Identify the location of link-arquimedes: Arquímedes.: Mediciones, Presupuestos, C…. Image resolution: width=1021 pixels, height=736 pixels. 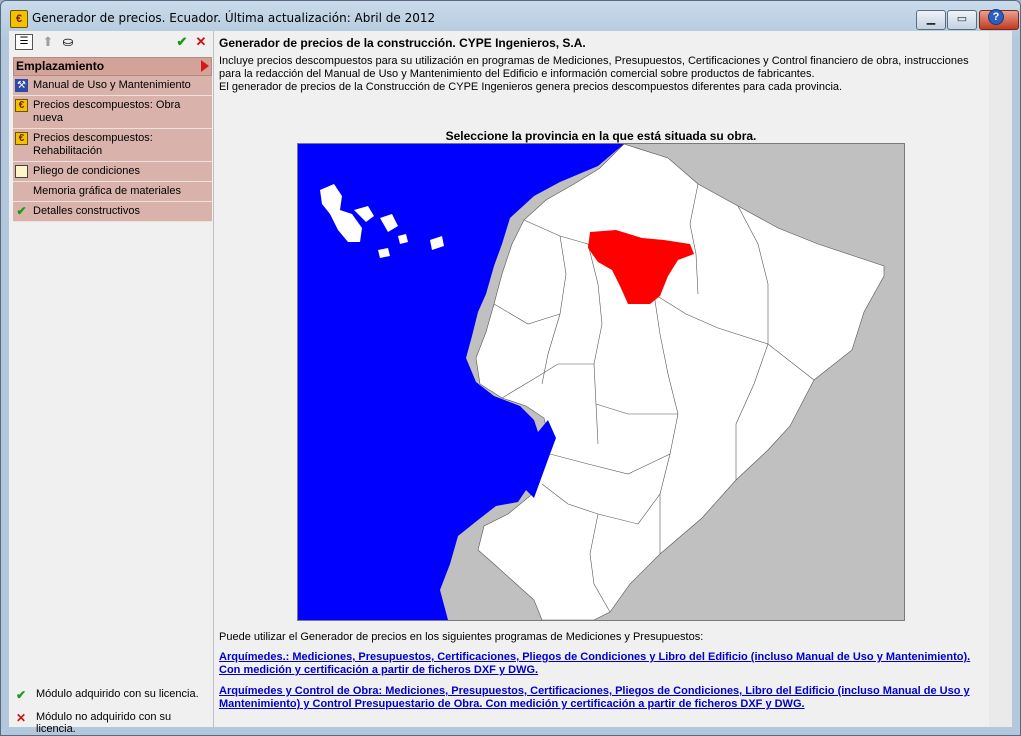
(601, 664).